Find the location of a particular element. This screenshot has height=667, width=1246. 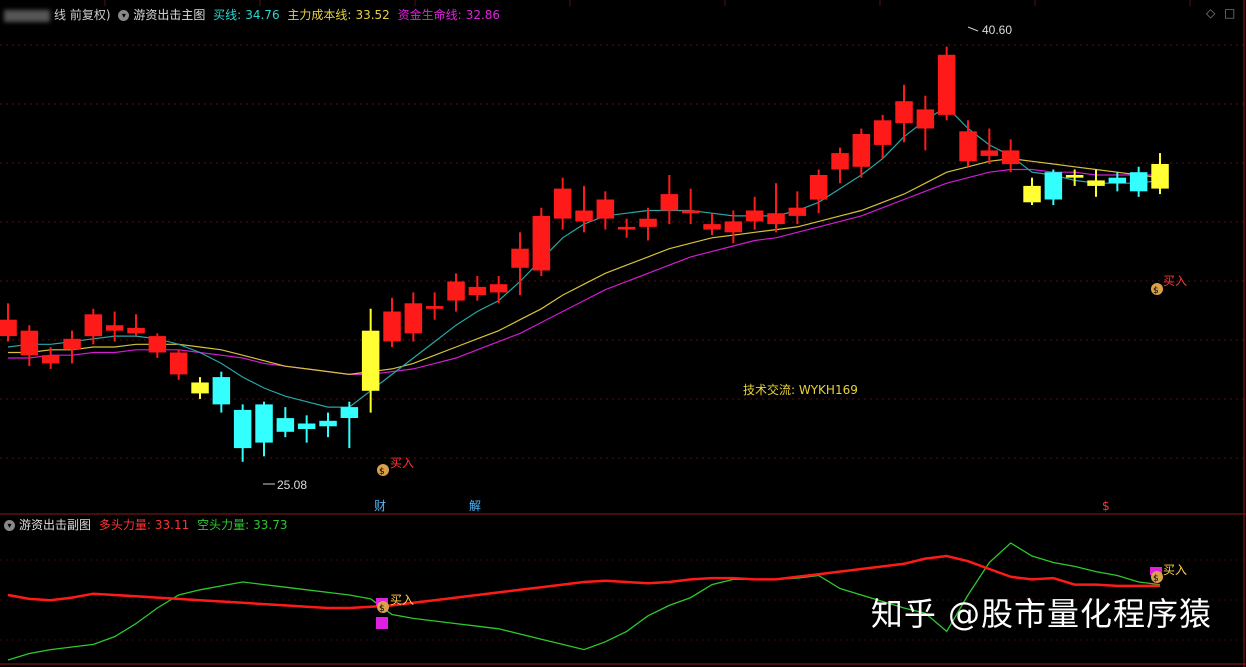

main-indicator-name: 游资出击主图 is located at coordinates (169, 15).